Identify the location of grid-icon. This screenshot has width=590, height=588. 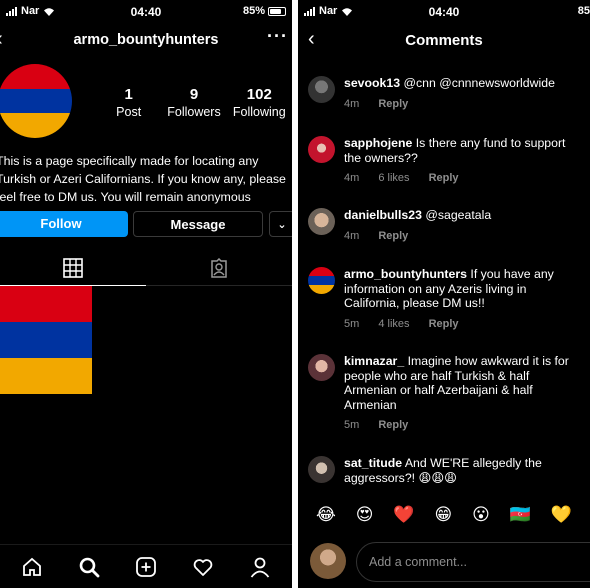
(73, 267).